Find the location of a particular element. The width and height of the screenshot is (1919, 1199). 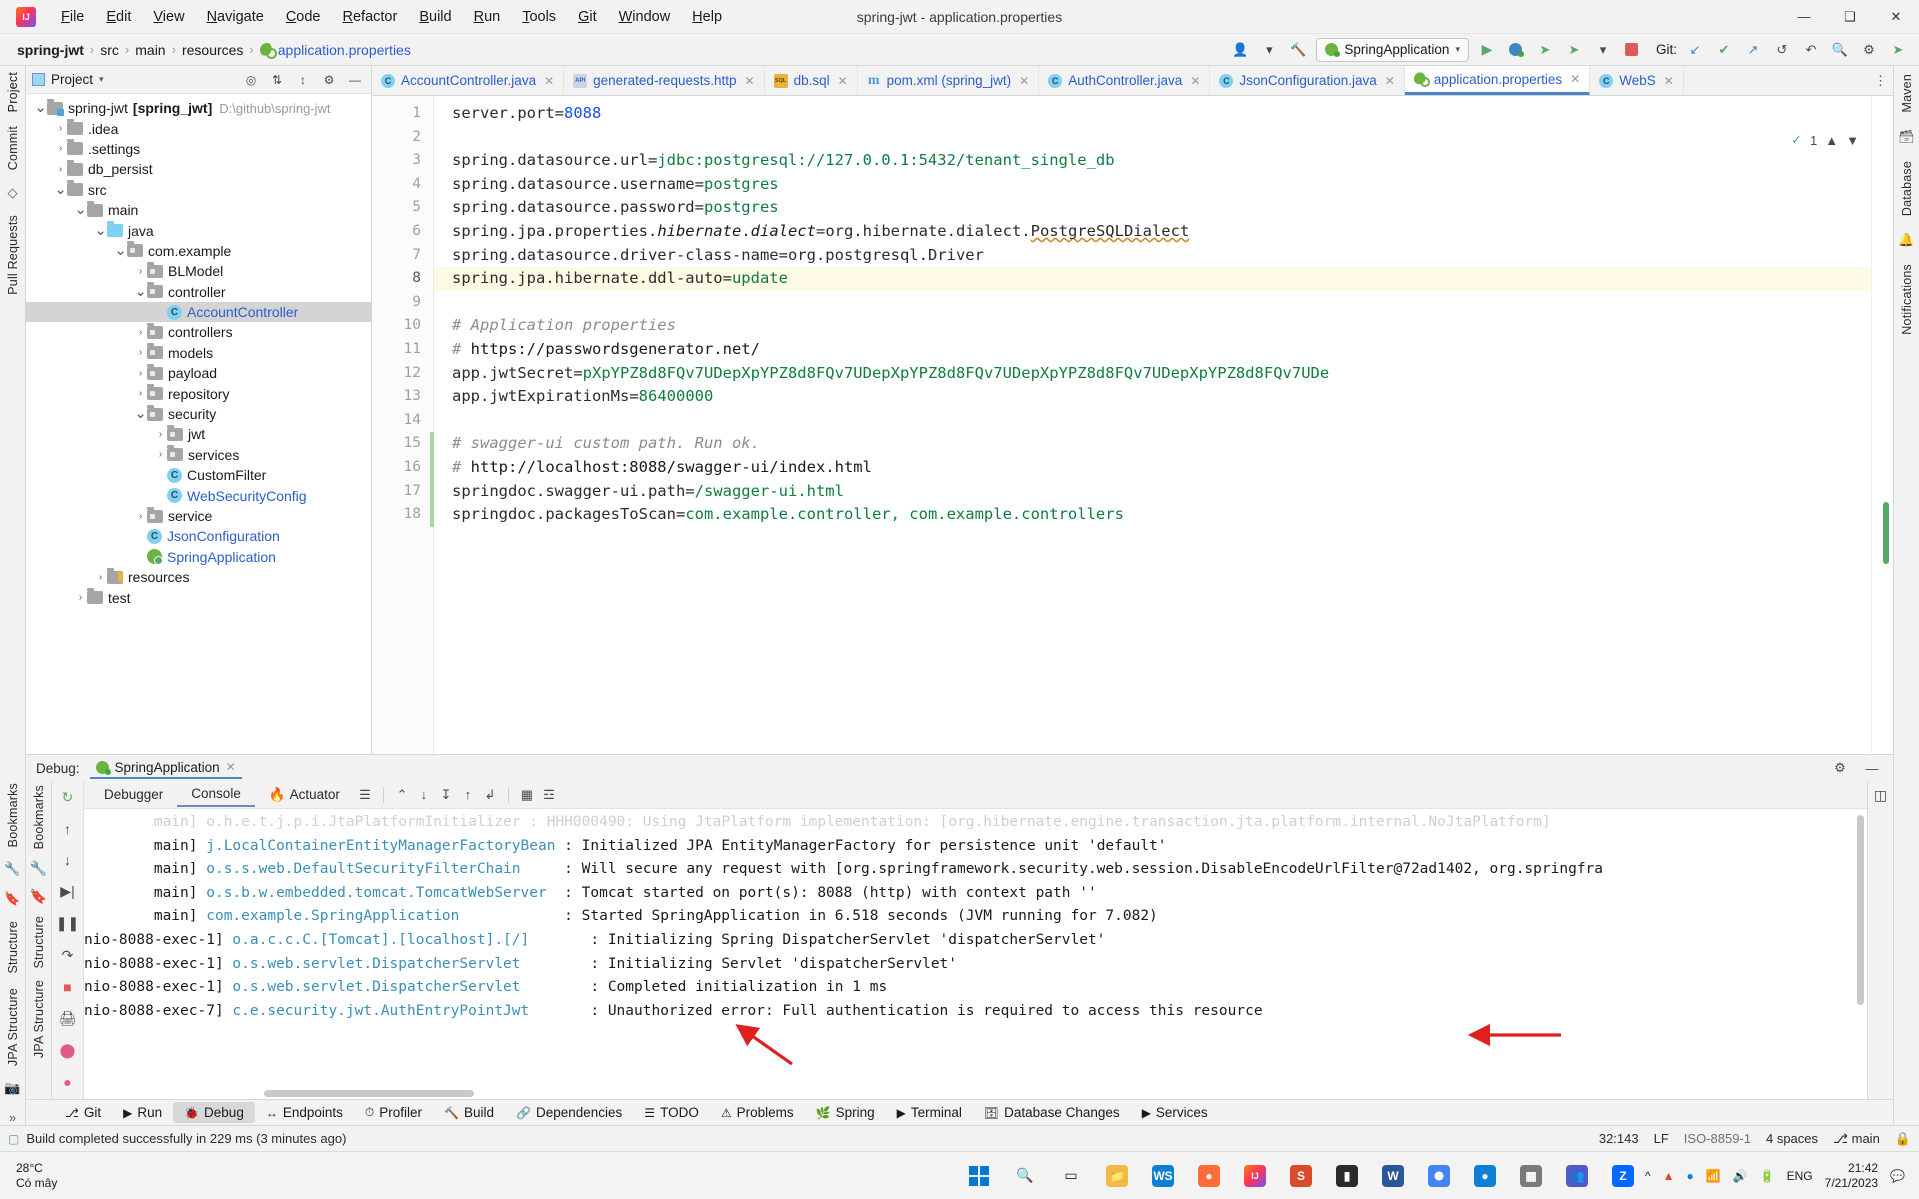

tree-node-repository: › repository is located at coordinates (198, 393).